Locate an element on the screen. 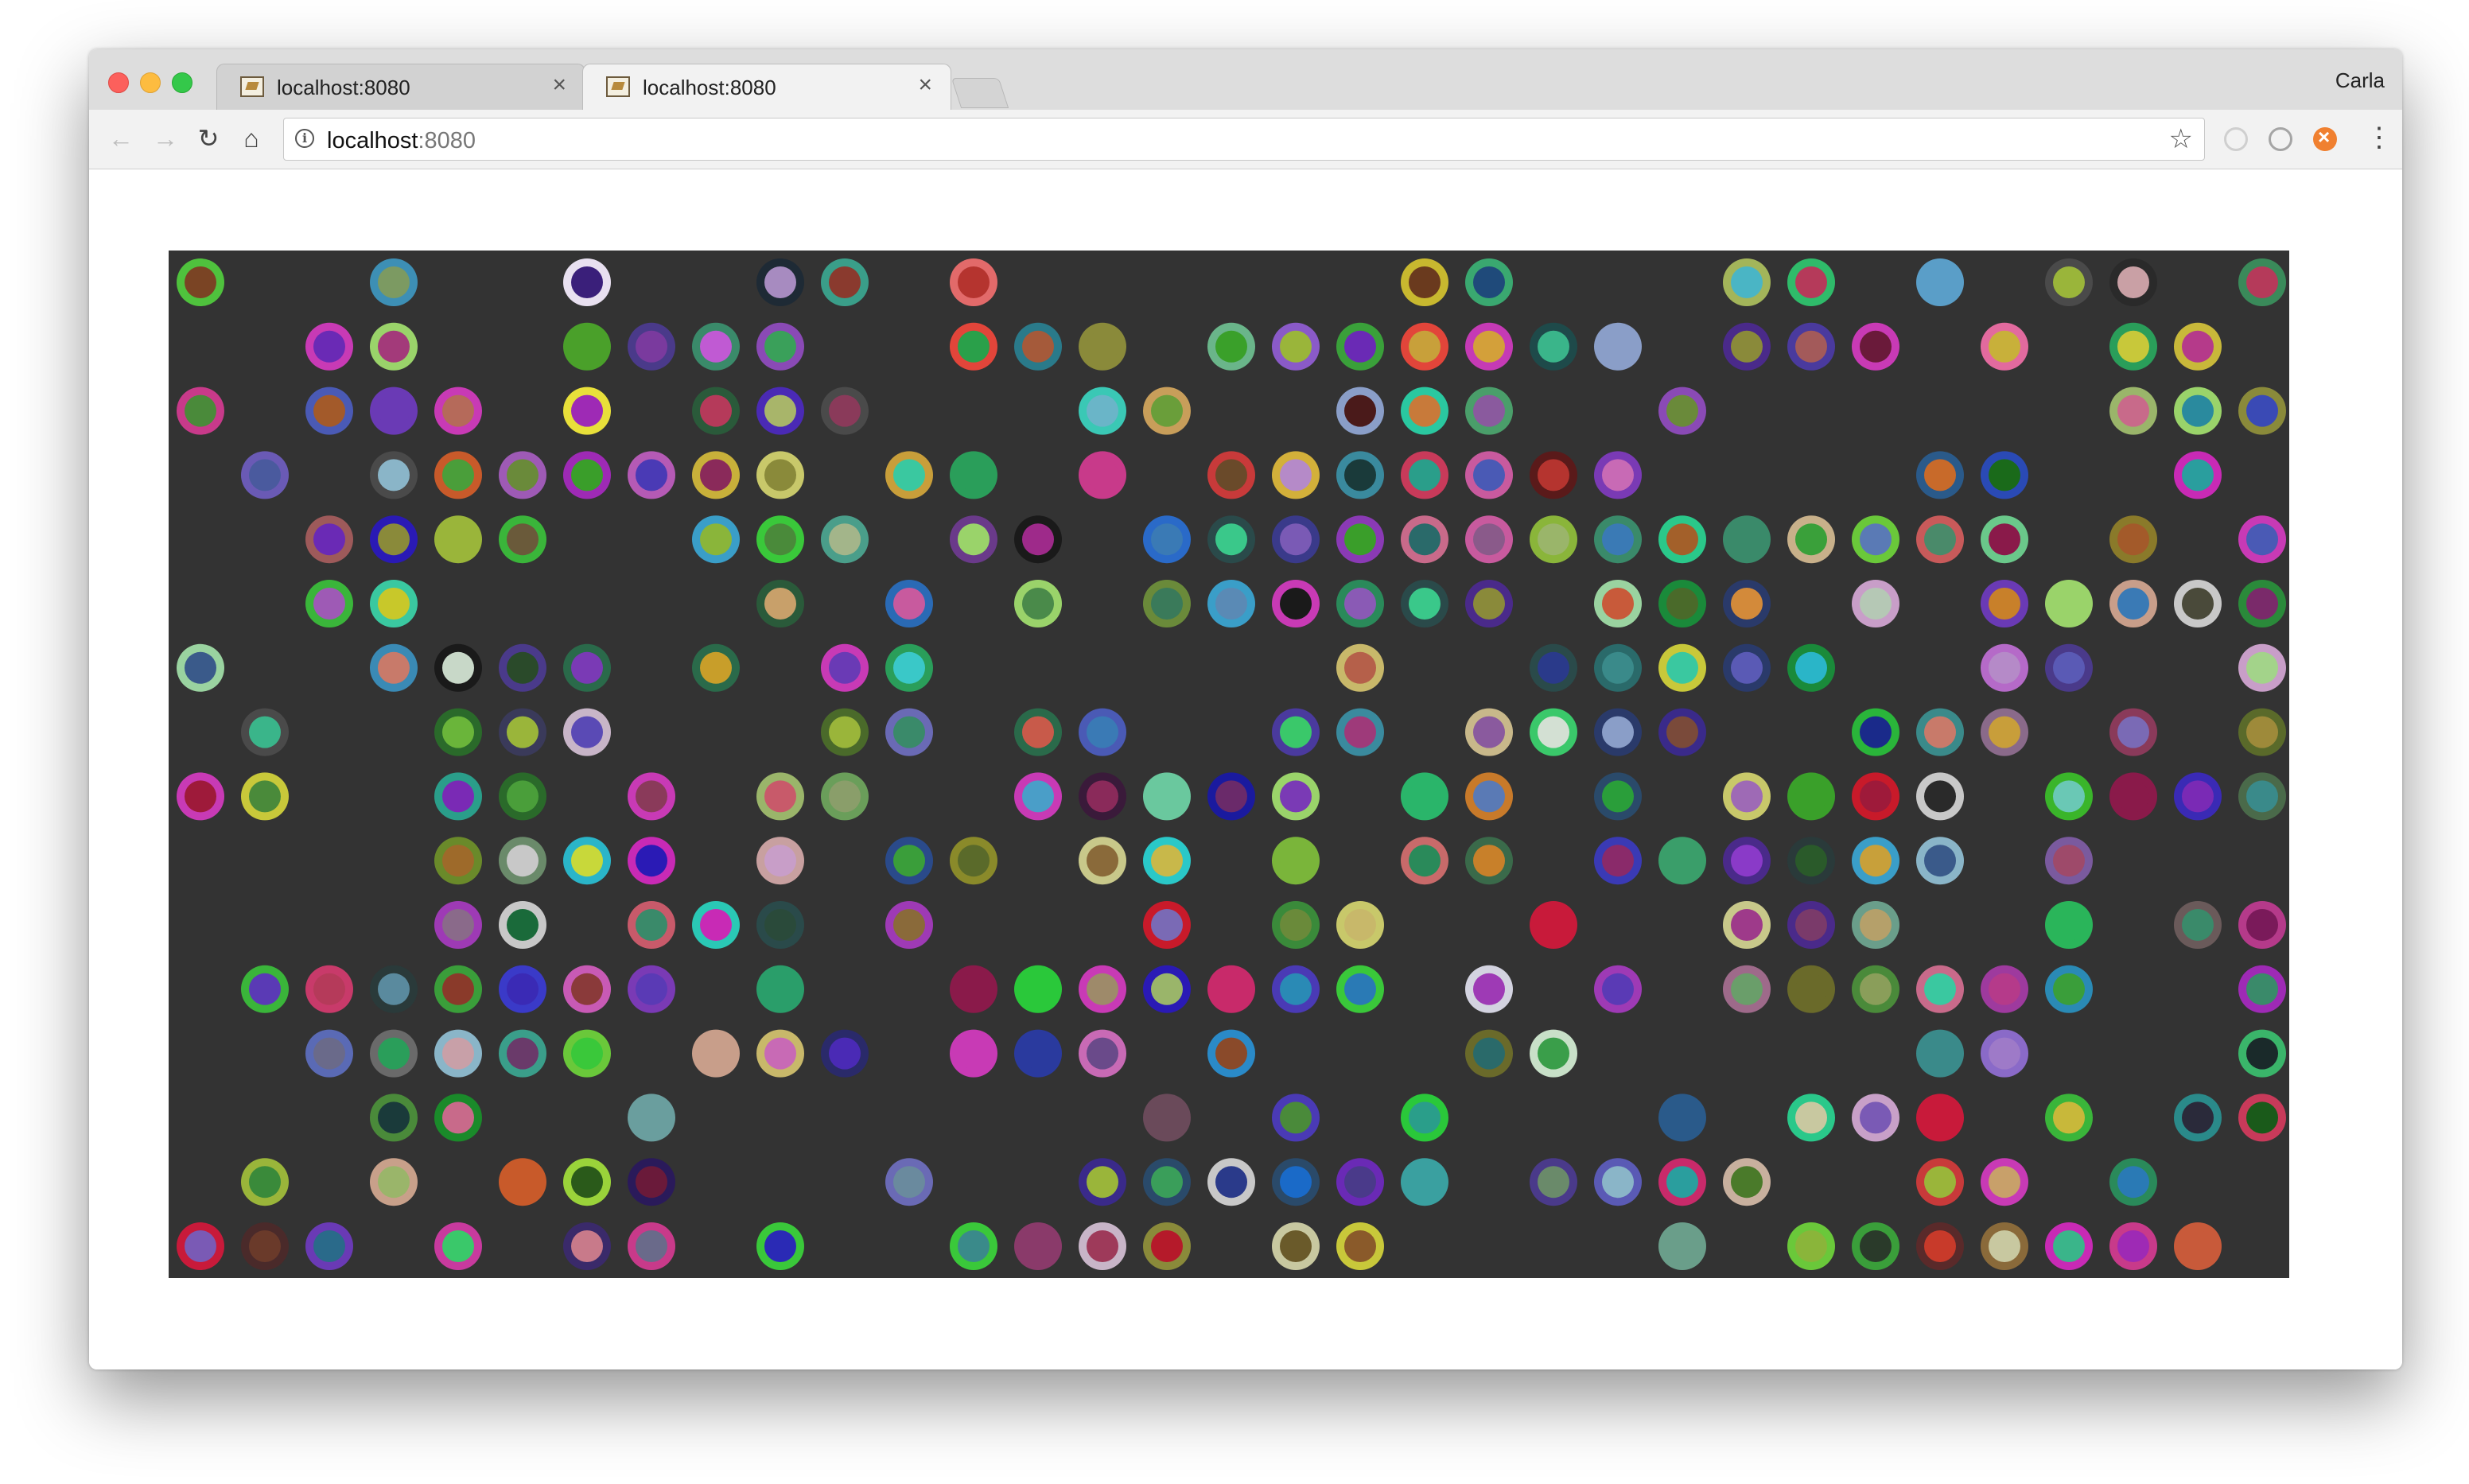  address-bar: i localhost:8080 ☆ is located at coordinates (1244, 139).